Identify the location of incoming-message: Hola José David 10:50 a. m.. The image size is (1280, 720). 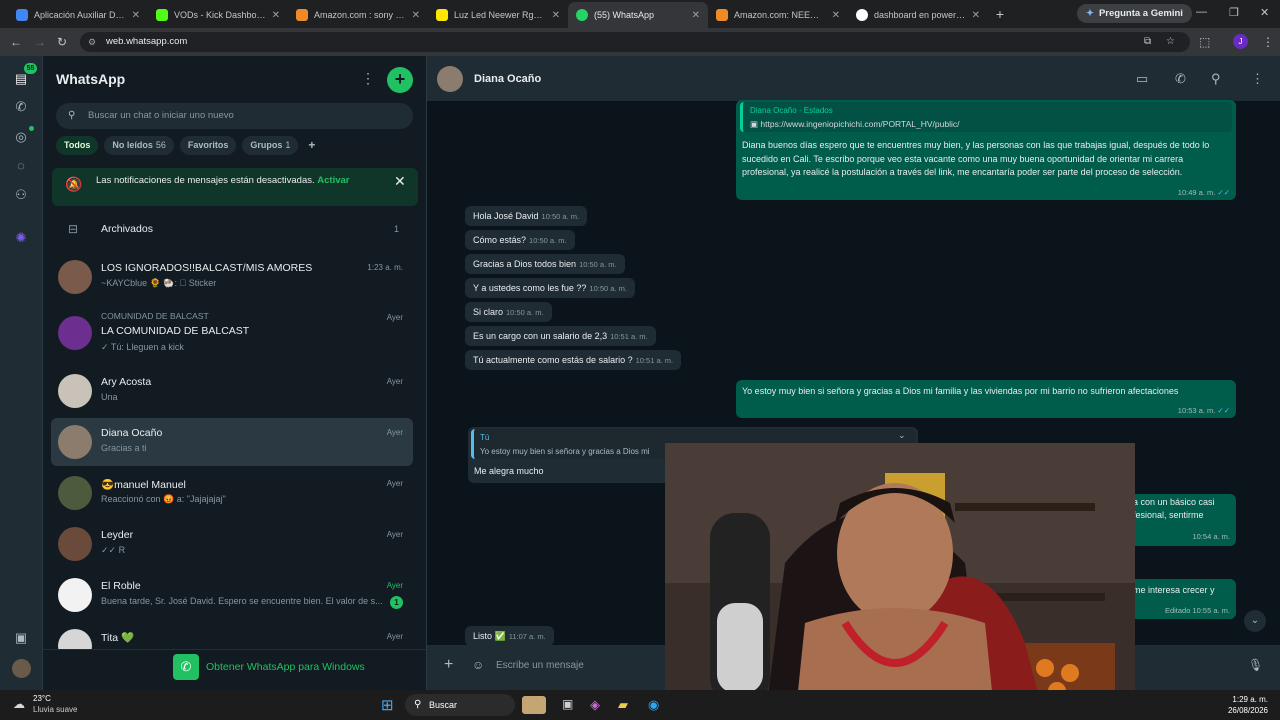
(526, 216).